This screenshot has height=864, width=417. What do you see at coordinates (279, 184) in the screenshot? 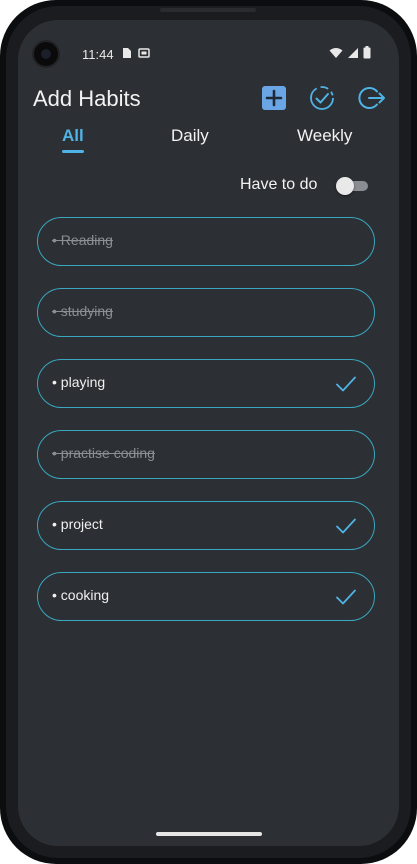
I see `have-to-do-label: Have to do` at bounding box center [279, 184].